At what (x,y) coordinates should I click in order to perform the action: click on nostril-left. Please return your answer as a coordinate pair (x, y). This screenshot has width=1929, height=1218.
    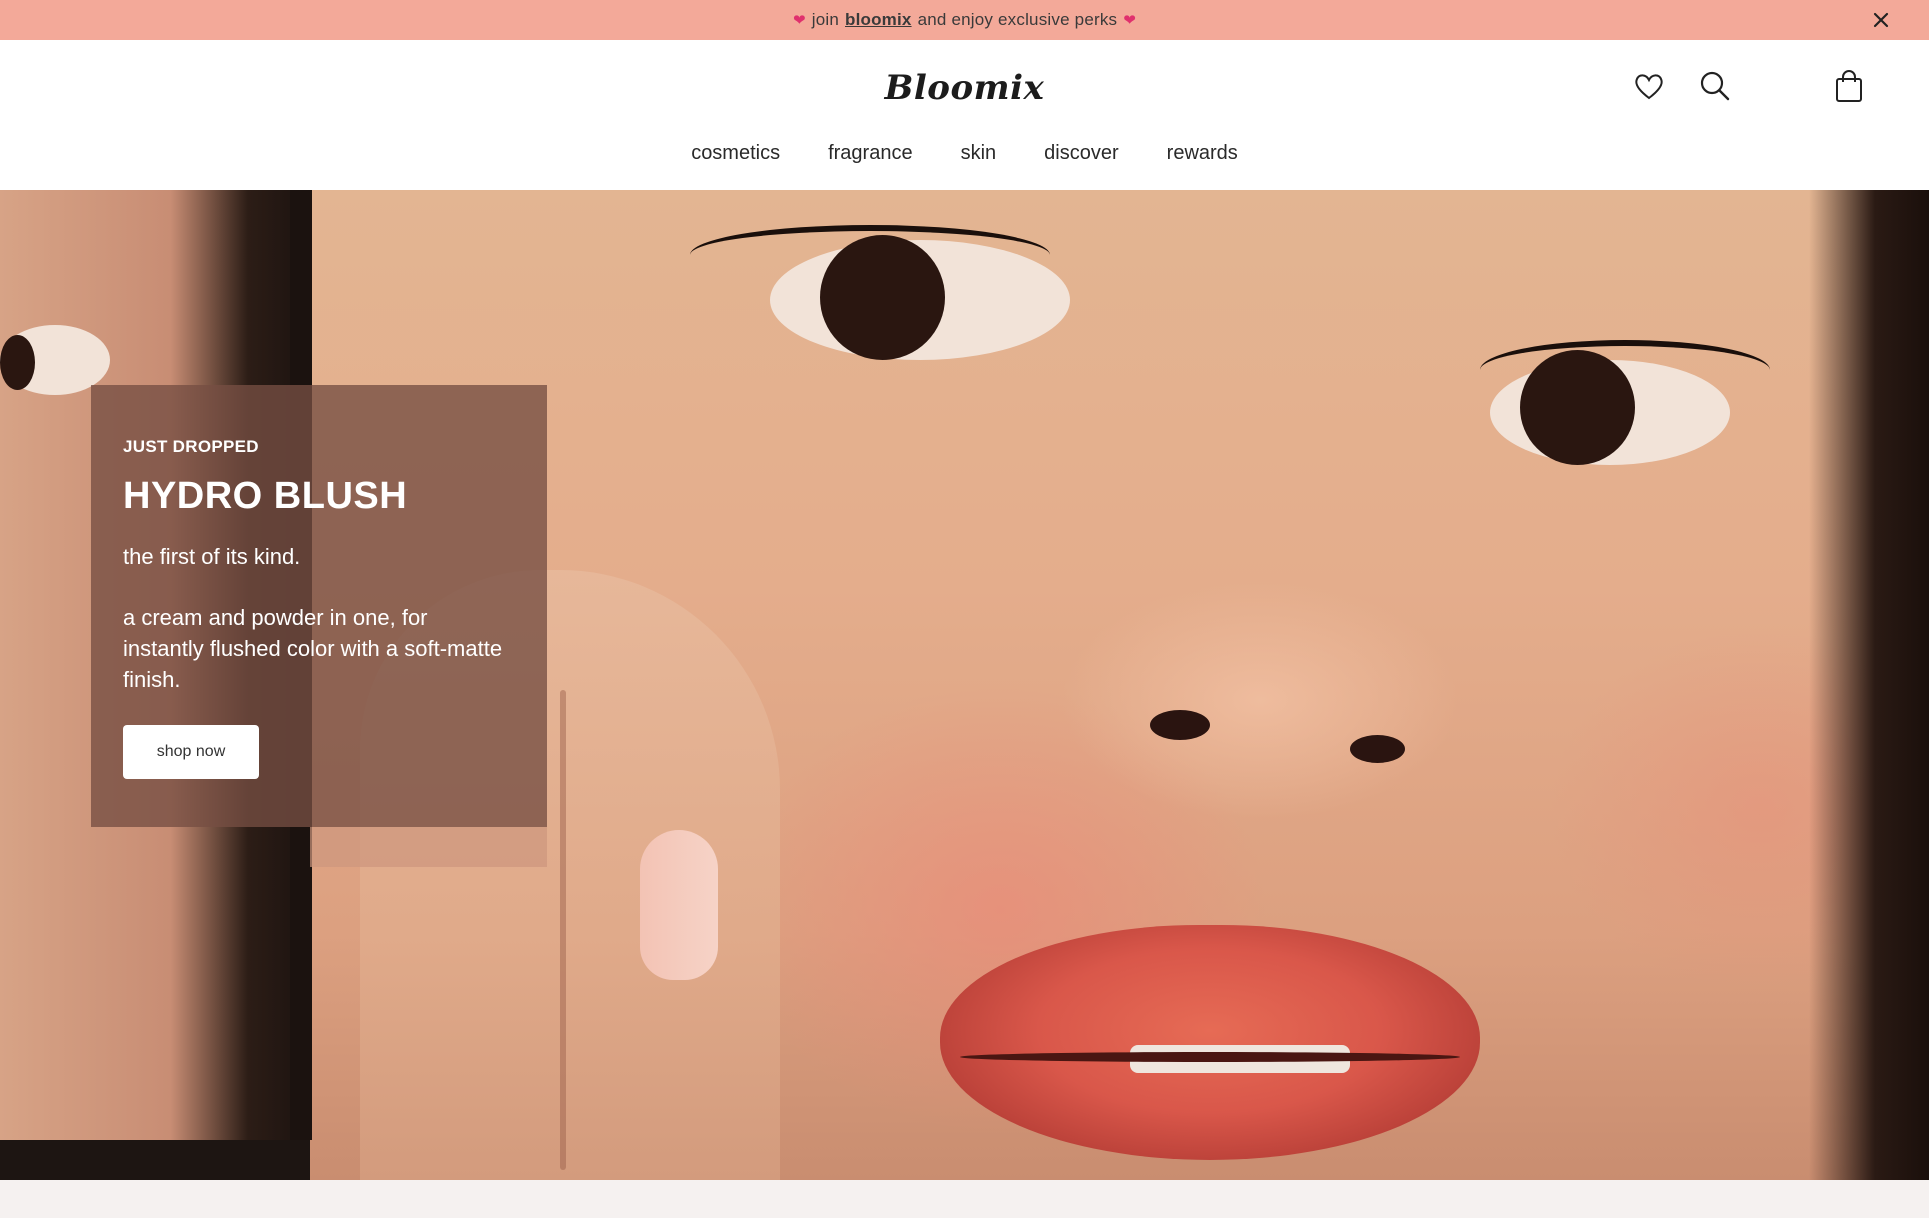
    Looking at the image, I should click on (1180, 725).